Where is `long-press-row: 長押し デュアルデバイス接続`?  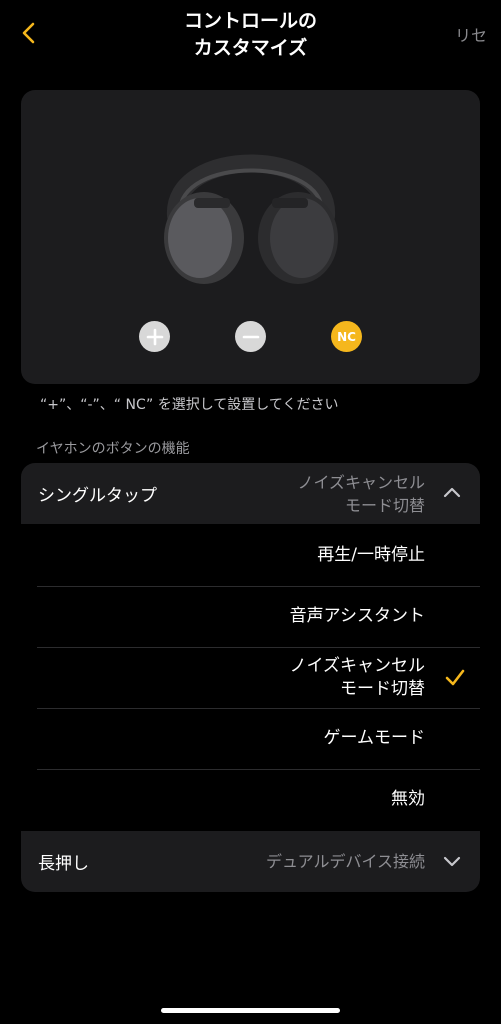
long-press-row: 長押し デュアルデバイス接続 is located at coordinates (250, 861).